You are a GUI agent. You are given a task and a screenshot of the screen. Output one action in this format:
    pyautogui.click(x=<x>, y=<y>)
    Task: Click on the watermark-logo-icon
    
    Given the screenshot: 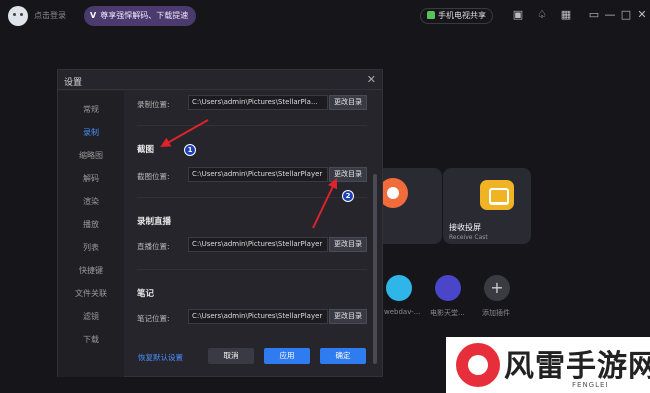 What is the action you would take?
    pyautogui.click(x=478, y=365)
    